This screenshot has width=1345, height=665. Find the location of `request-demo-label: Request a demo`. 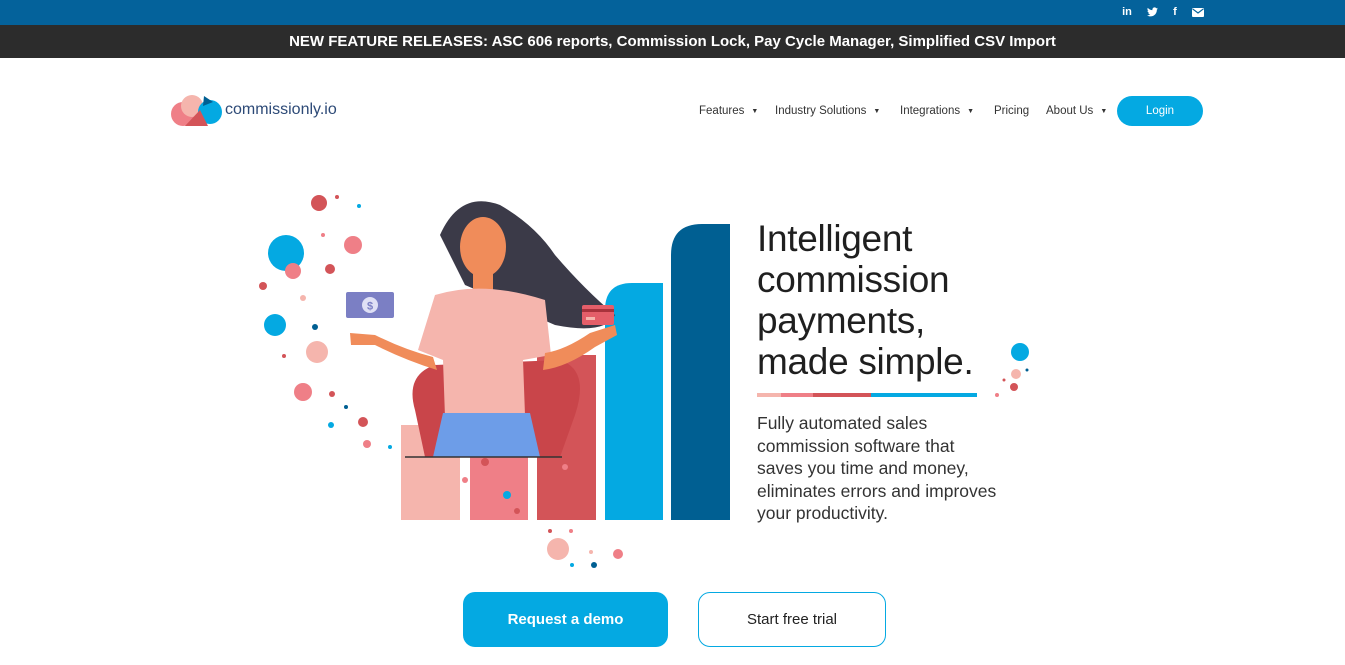

request-demo-label: Request a demo is located at coordinates (565, 619).